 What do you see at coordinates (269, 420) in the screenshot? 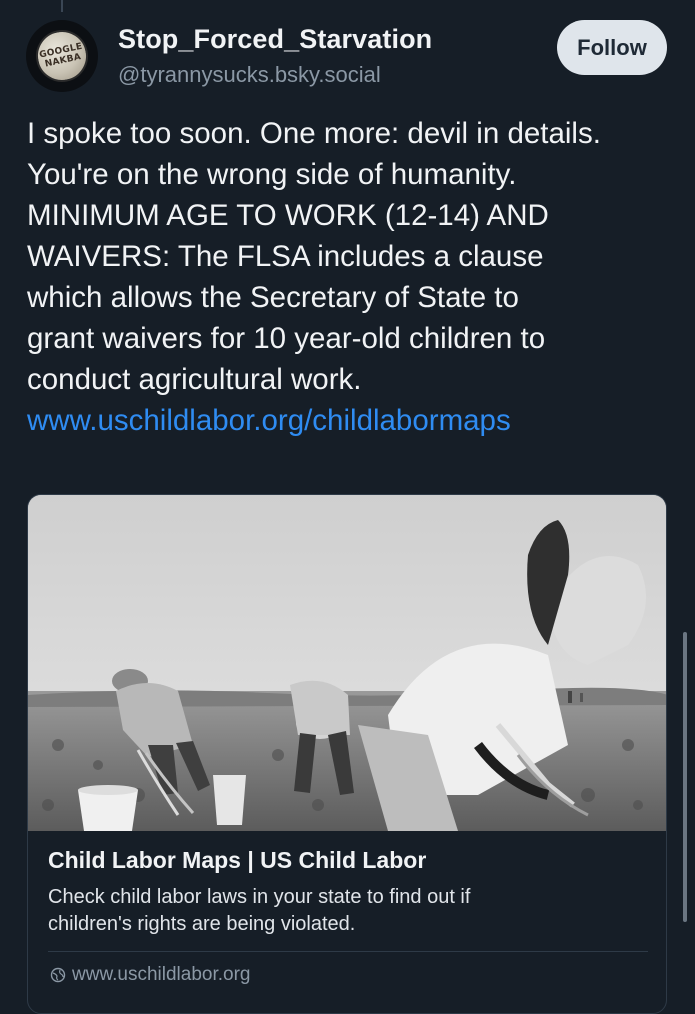
I see `post-link: www.uschildlabor.org/childlabormaps` at bounding box center [269, 420].